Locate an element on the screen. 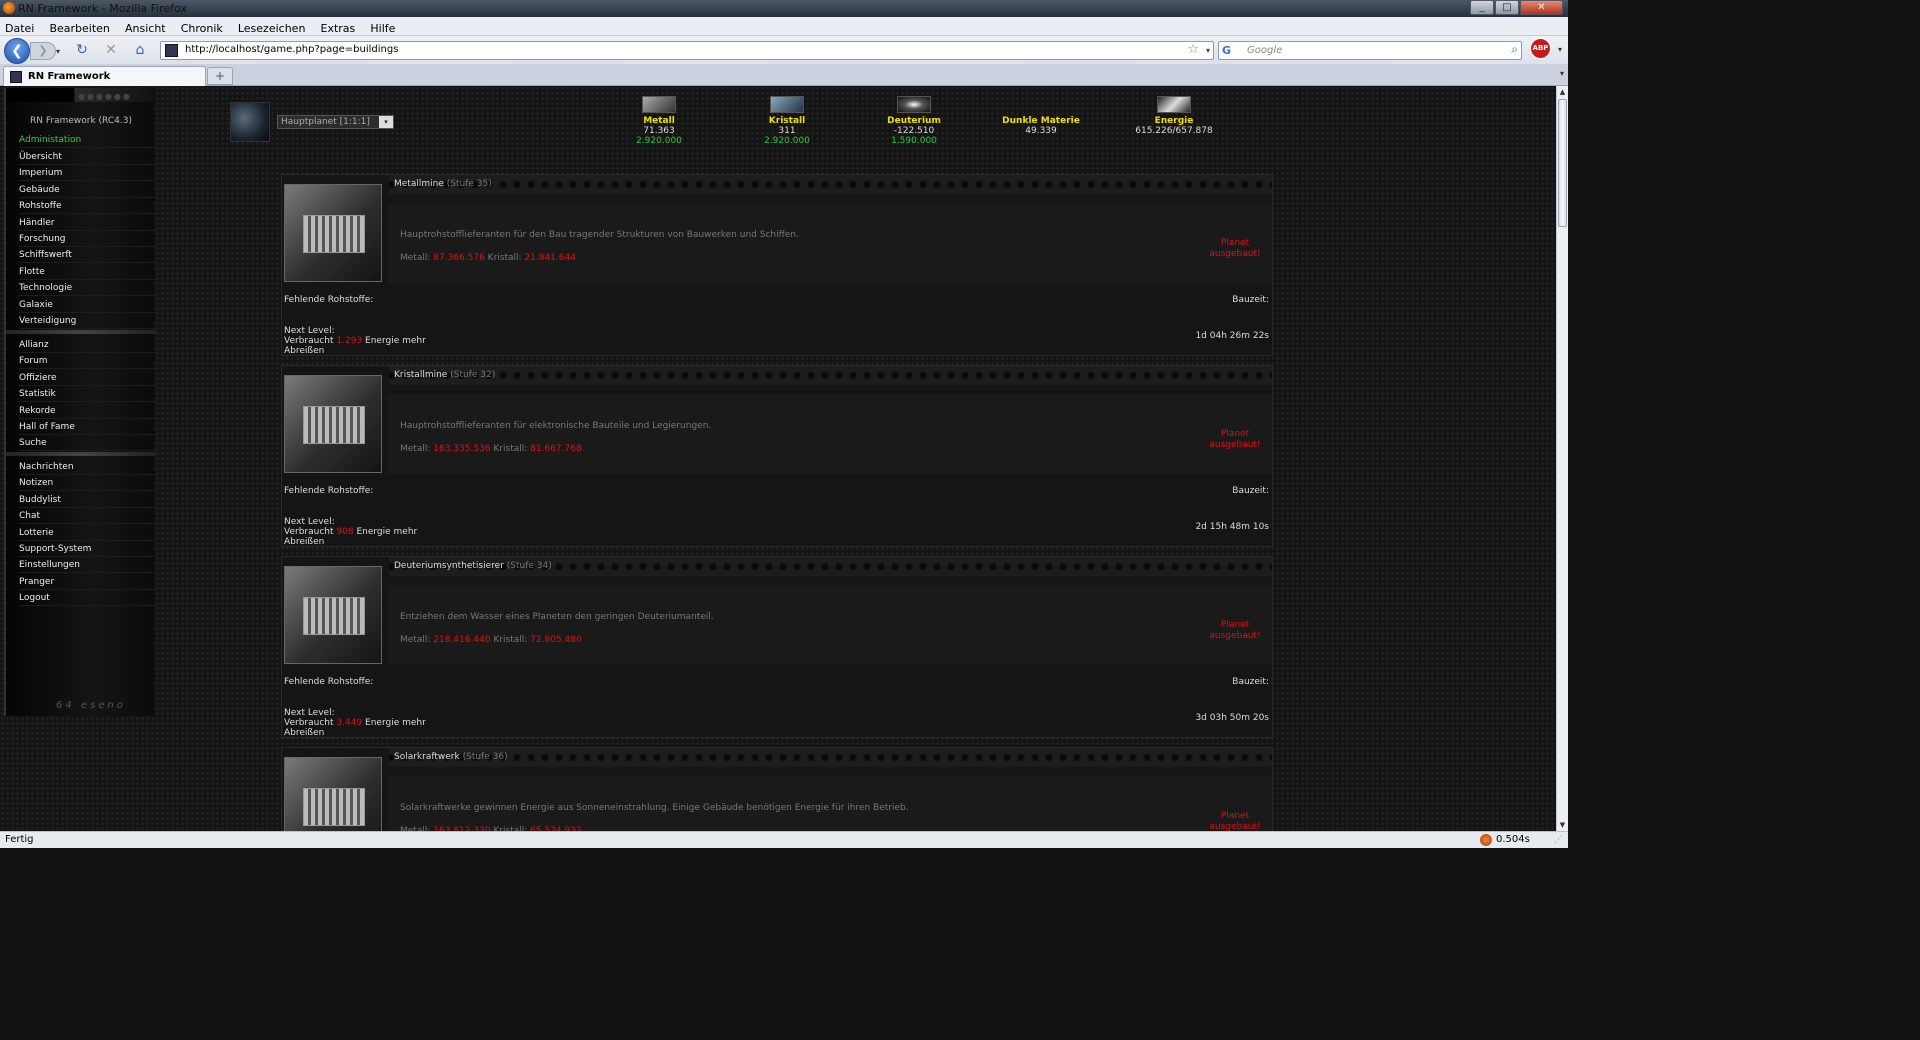  sidebar-item-händler: Händler is located at coordinates (87, 223).